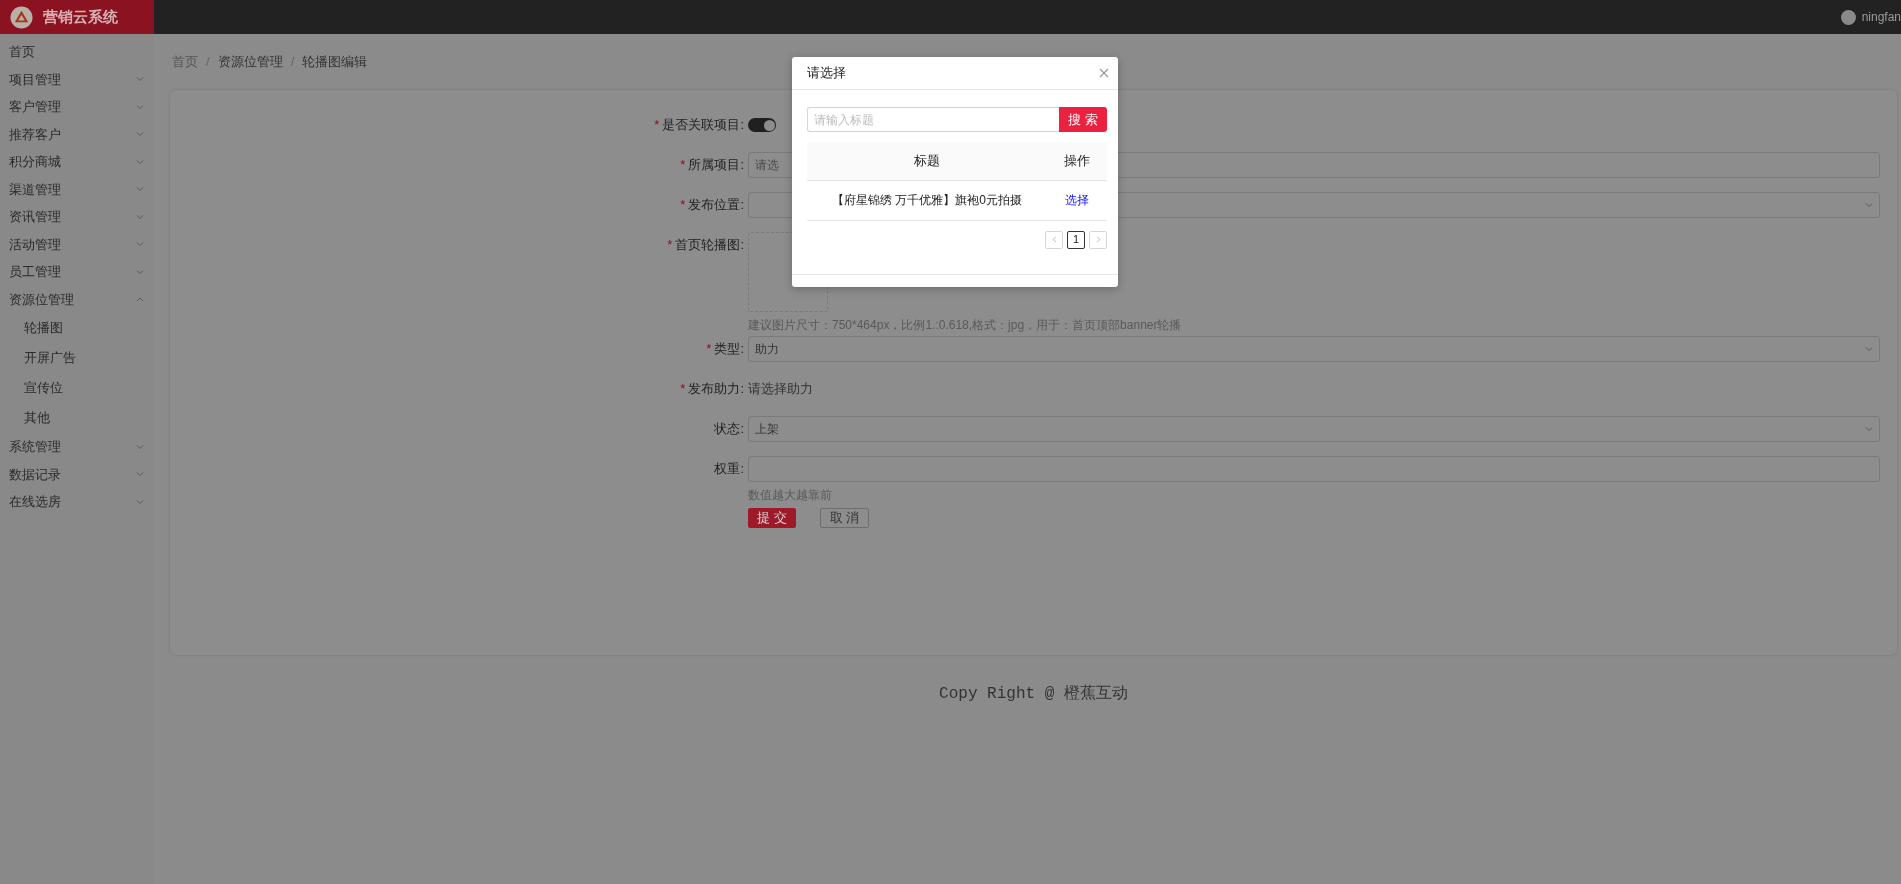 The height and width of the screenshot is (884, 1901). What do you see at coordinates (1076, 239) in the screenshot?
I see `page-button: 1` at bounding box center [1076, 239].